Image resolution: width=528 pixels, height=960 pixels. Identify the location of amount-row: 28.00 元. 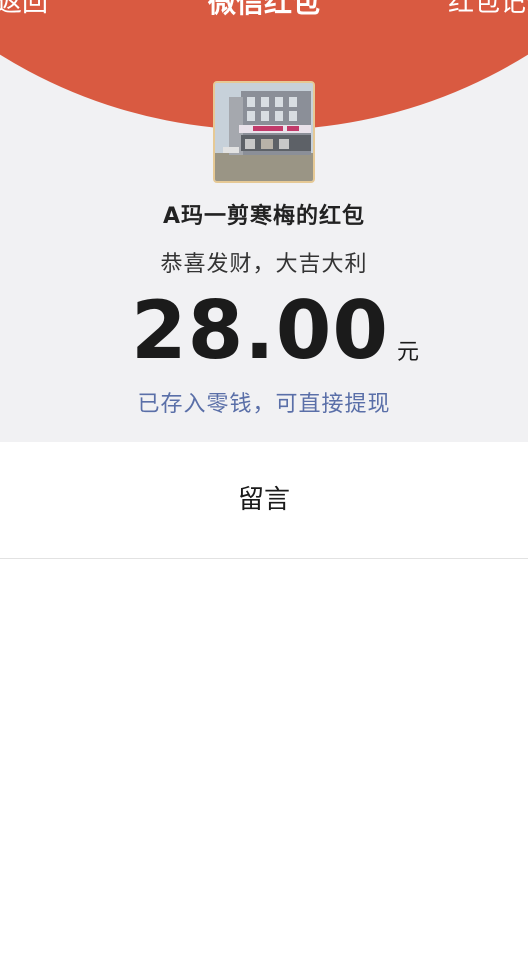
(264, 331).